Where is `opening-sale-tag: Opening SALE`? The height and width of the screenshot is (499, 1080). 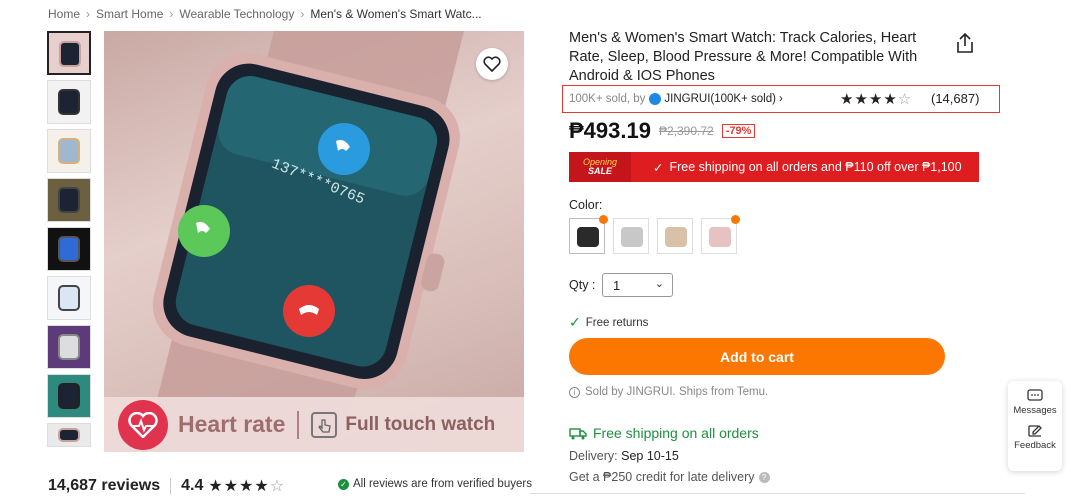
opening-sale-tag: Opening SALE is located at coordinates (600, 167).